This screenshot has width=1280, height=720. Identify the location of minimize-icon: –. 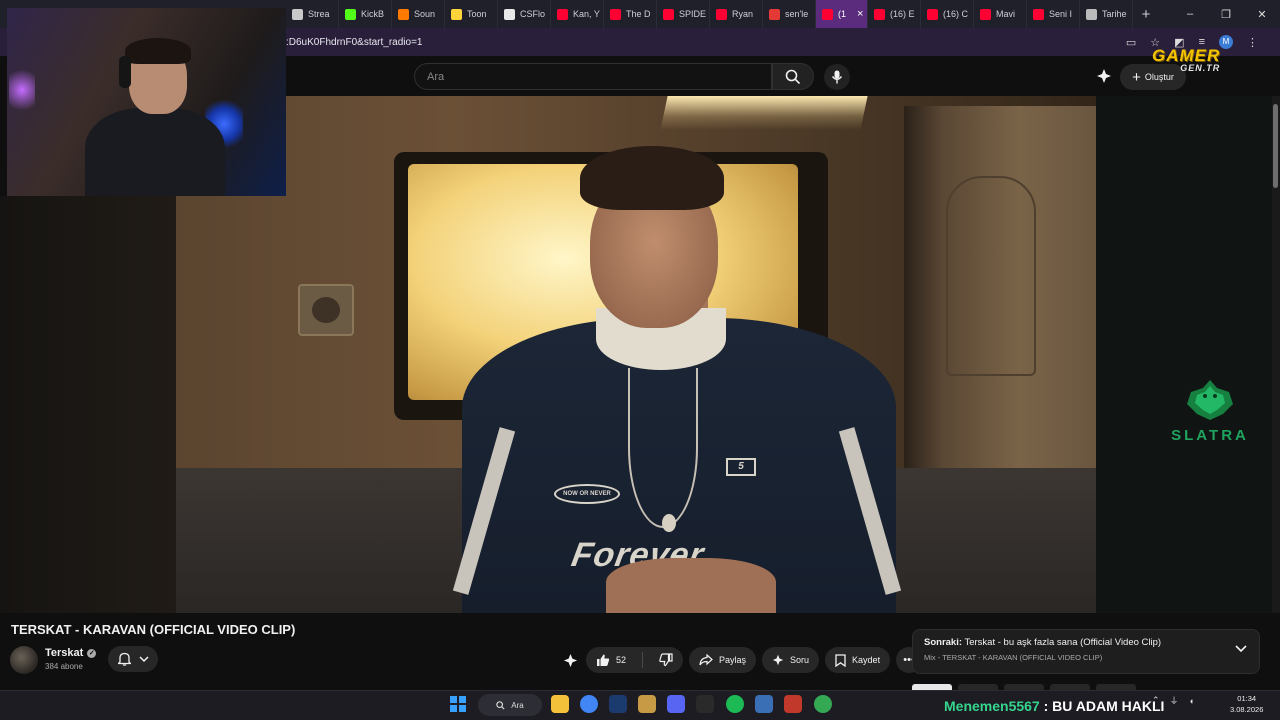
(1190, 14).